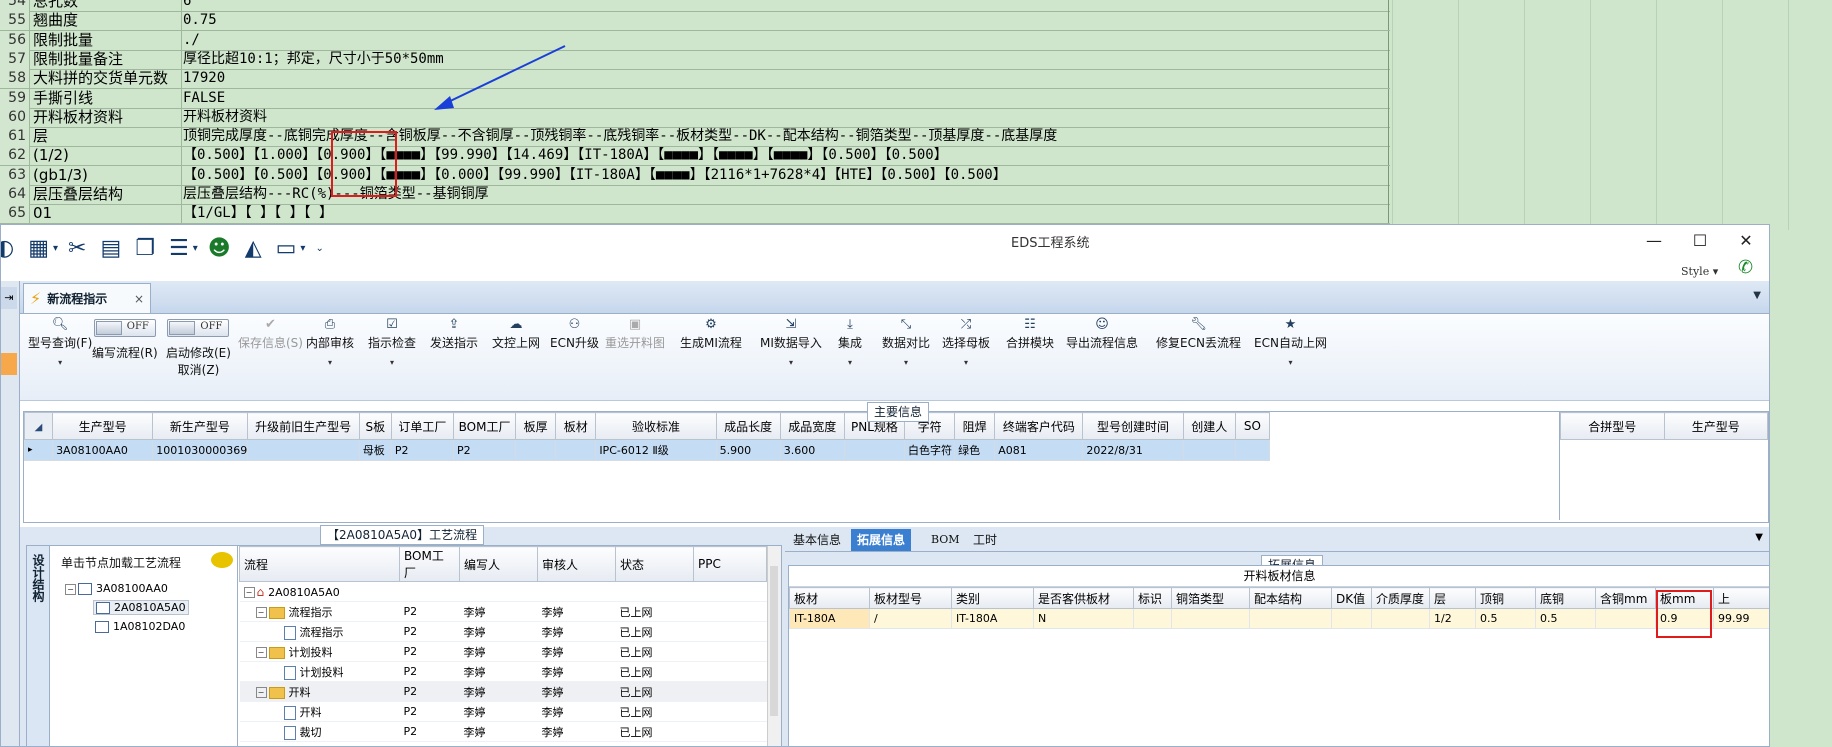  Describe the element at coordinates (1759, 537) in the screenshot. I see `tabs-dropdown-icon: ▼` at that location.